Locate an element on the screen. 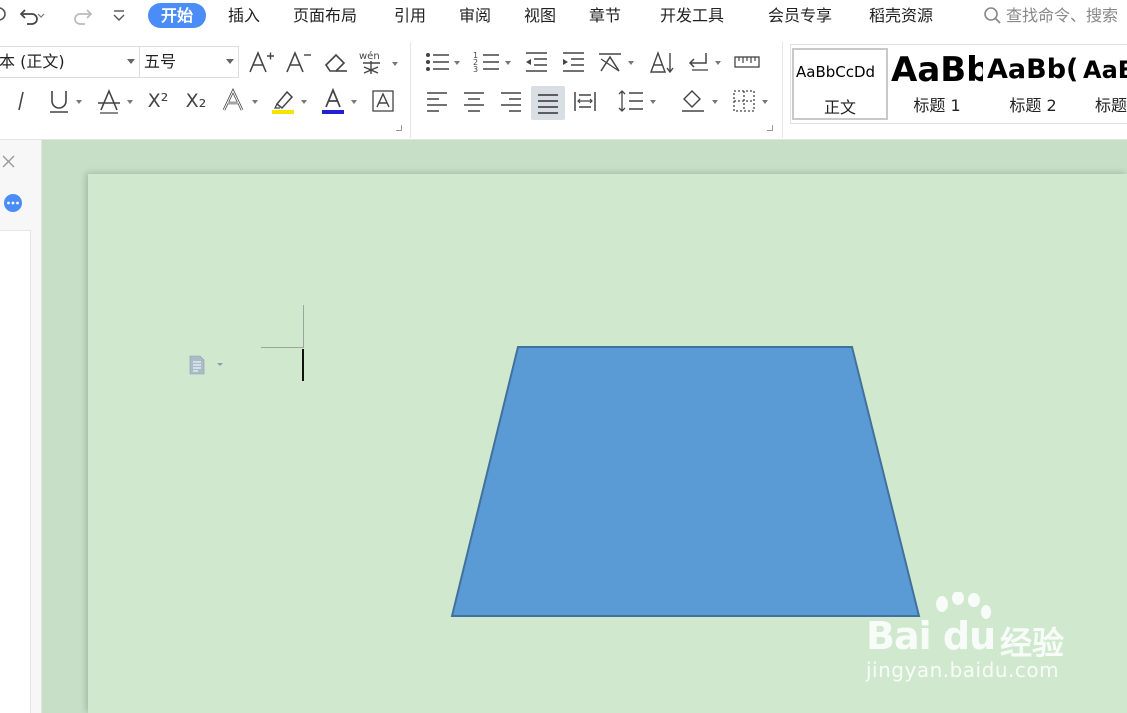  watermark-url: jingyan.baidu.com is located at coordinates (963, 670).